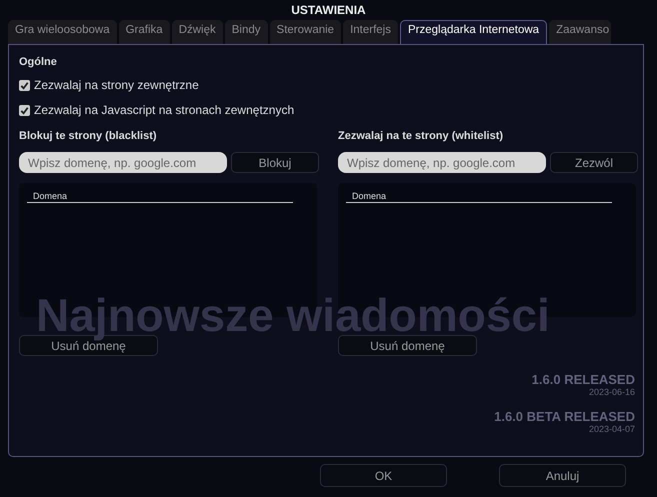  Describe the element at coordinates (580, 32) in the screenshot. I see `tab: Zaawanso` at that location.